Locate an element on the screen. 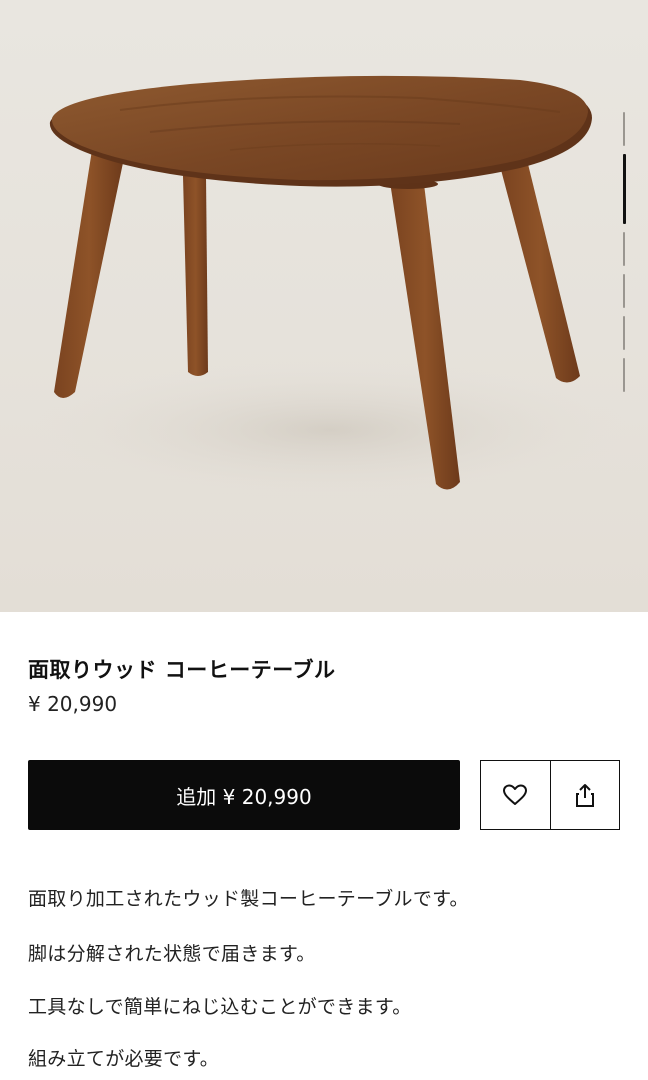 This screenshot has width=648, height=1080. heart-icon is located at coordinates (515, 794).